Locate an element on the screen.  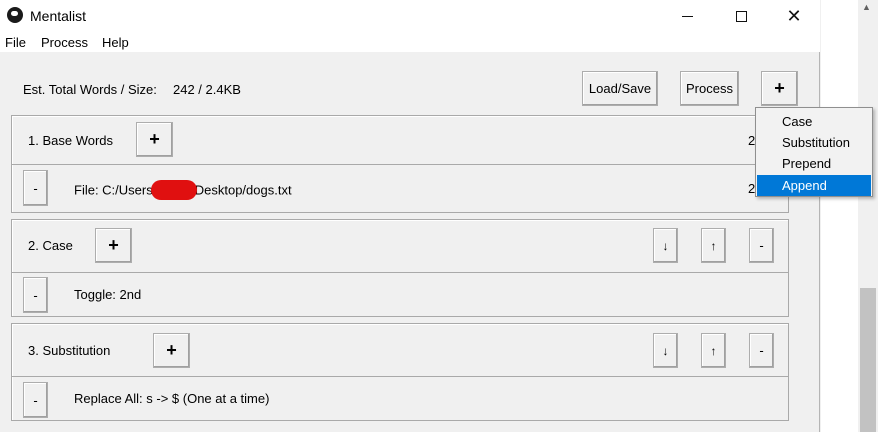
panel-title: 2. Case is located at coordinates (50, 245).